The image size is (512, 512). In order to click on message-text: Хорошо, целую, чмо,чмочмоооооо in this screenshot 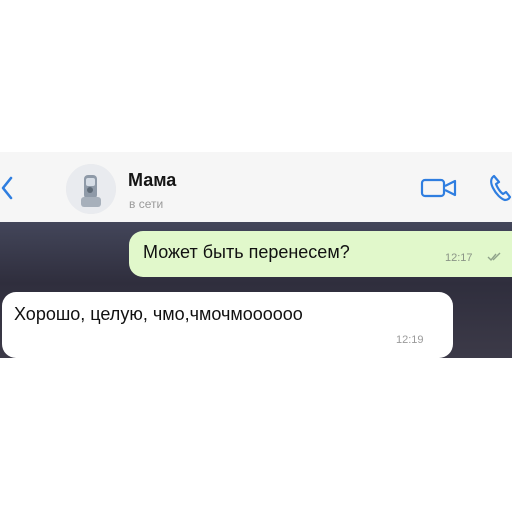, I will do `click(158, 314)`.